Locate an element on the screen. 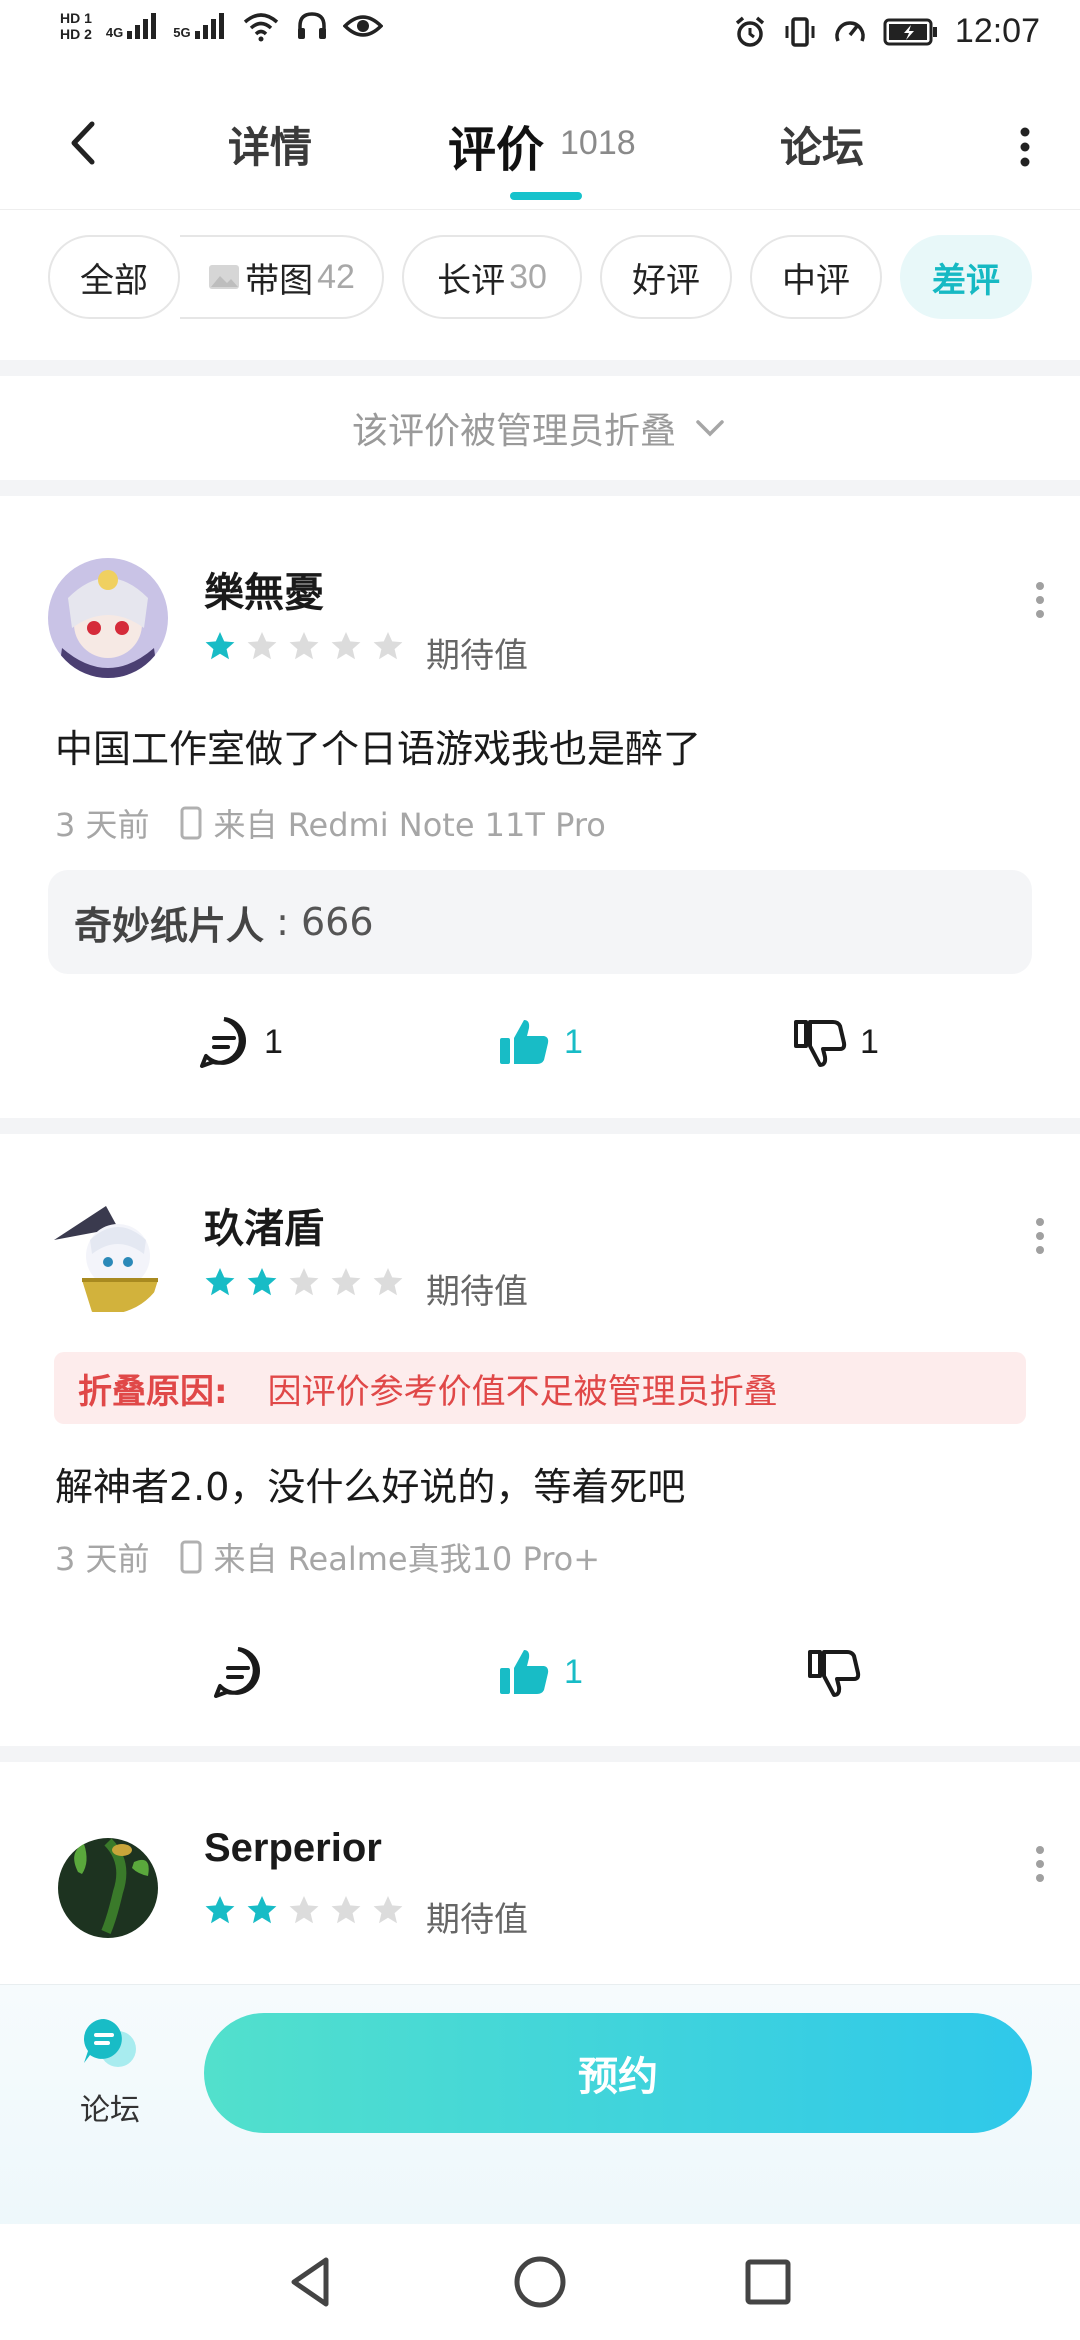 The image size is (1080, 2340). review-filter-bar: 全部 带图 42 长评 30 好评 中评 差评 is located at coordinates (540, 285).